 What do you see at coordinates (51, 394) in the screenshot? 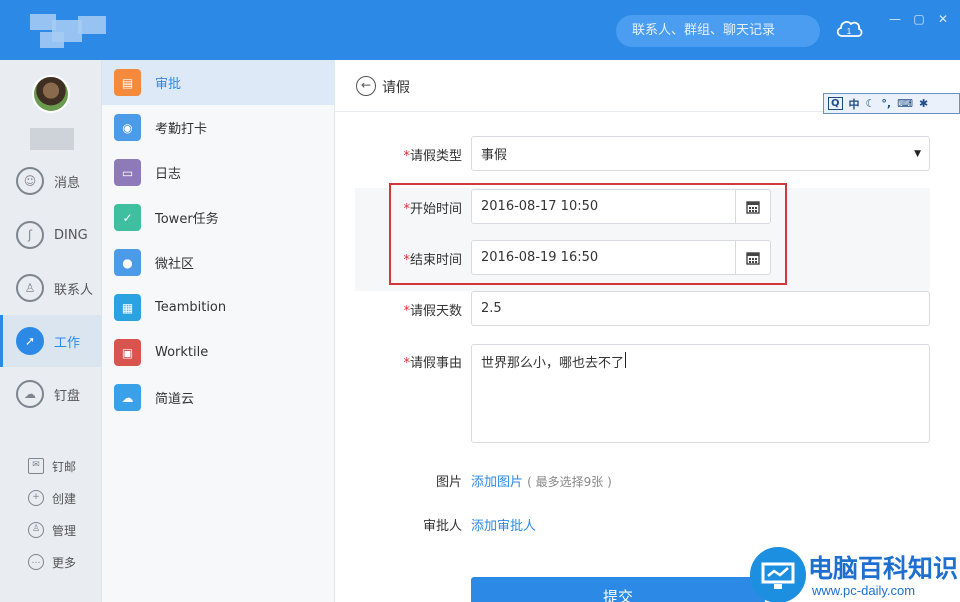
I see `rail-item-disk: ☁ 钉盘` at bounding box center [51, 394].